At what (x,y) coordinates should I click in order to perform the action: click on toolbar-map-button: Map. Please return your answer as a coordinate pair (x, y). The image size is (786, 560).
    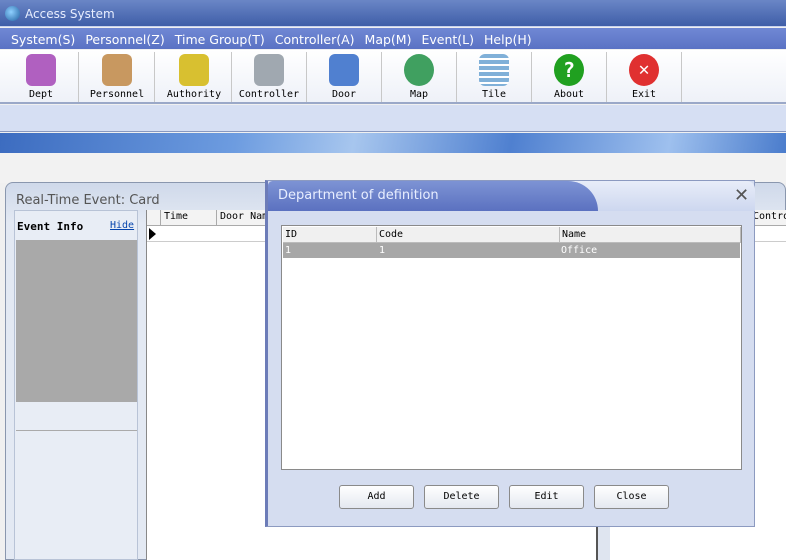
    Looking at the image, I should click on (419, 77).